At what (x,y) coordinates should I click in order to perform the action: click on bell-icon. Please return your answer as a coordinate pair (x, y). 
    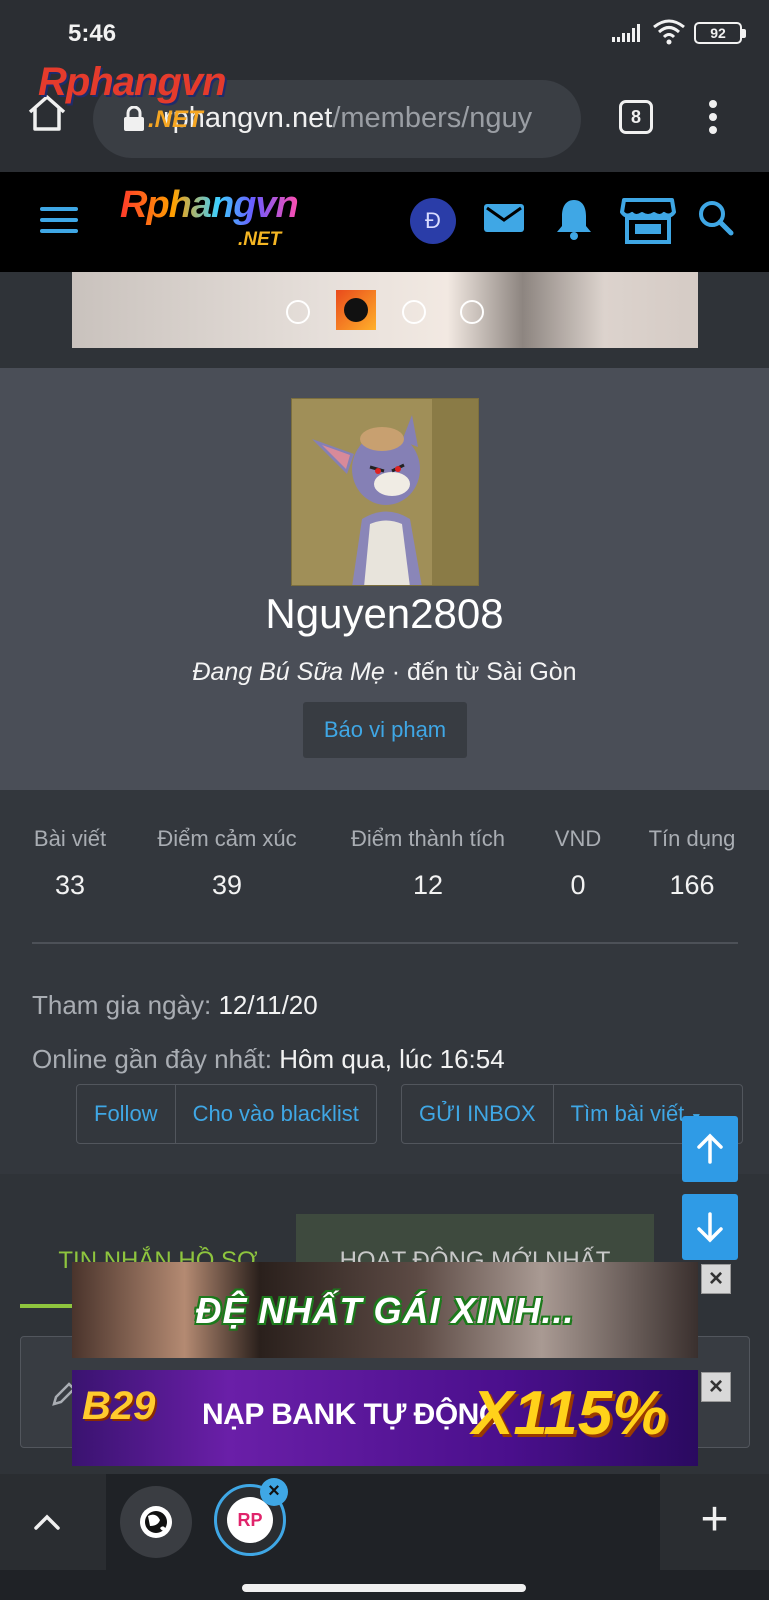
    Looking at the image, I should click on (574, 219).